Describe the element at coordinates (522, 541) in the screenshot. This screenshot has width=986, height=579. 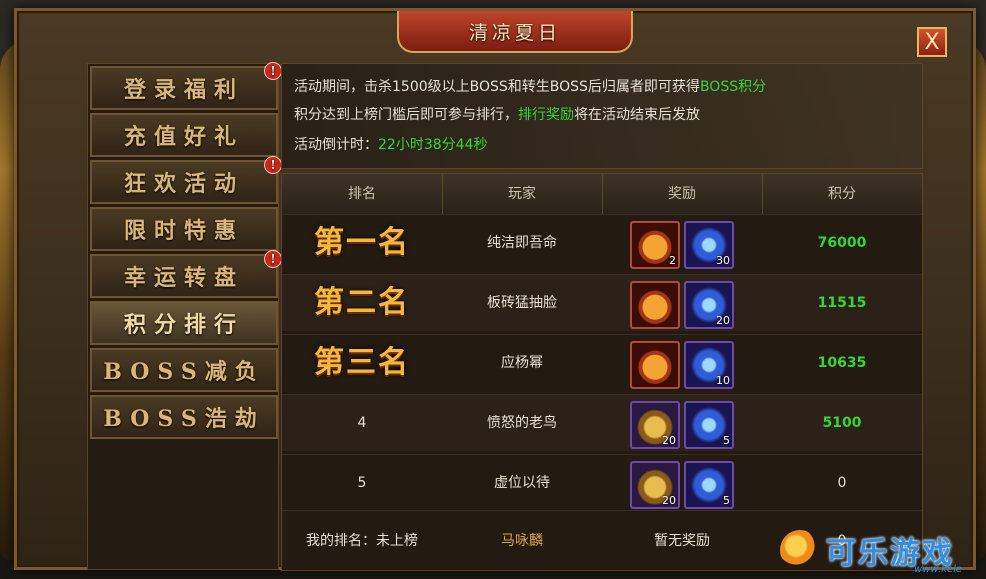
I see `my-name: 马咏麟` at that location.